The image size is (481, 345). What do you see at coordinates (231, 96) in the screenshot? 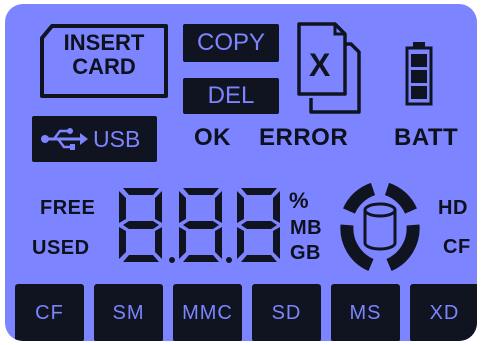
I see `del-indicator: DEL` at bounding box center [231, 96].